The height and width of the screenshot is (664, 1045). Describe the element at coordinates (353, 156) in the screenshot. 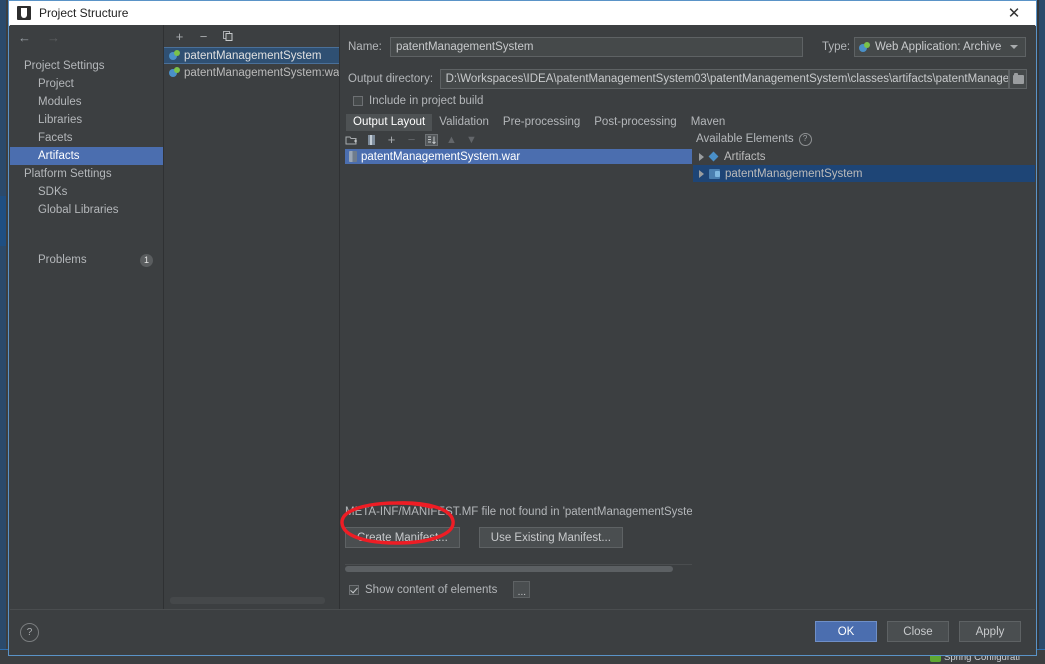

I see `archive-icon` at that location.